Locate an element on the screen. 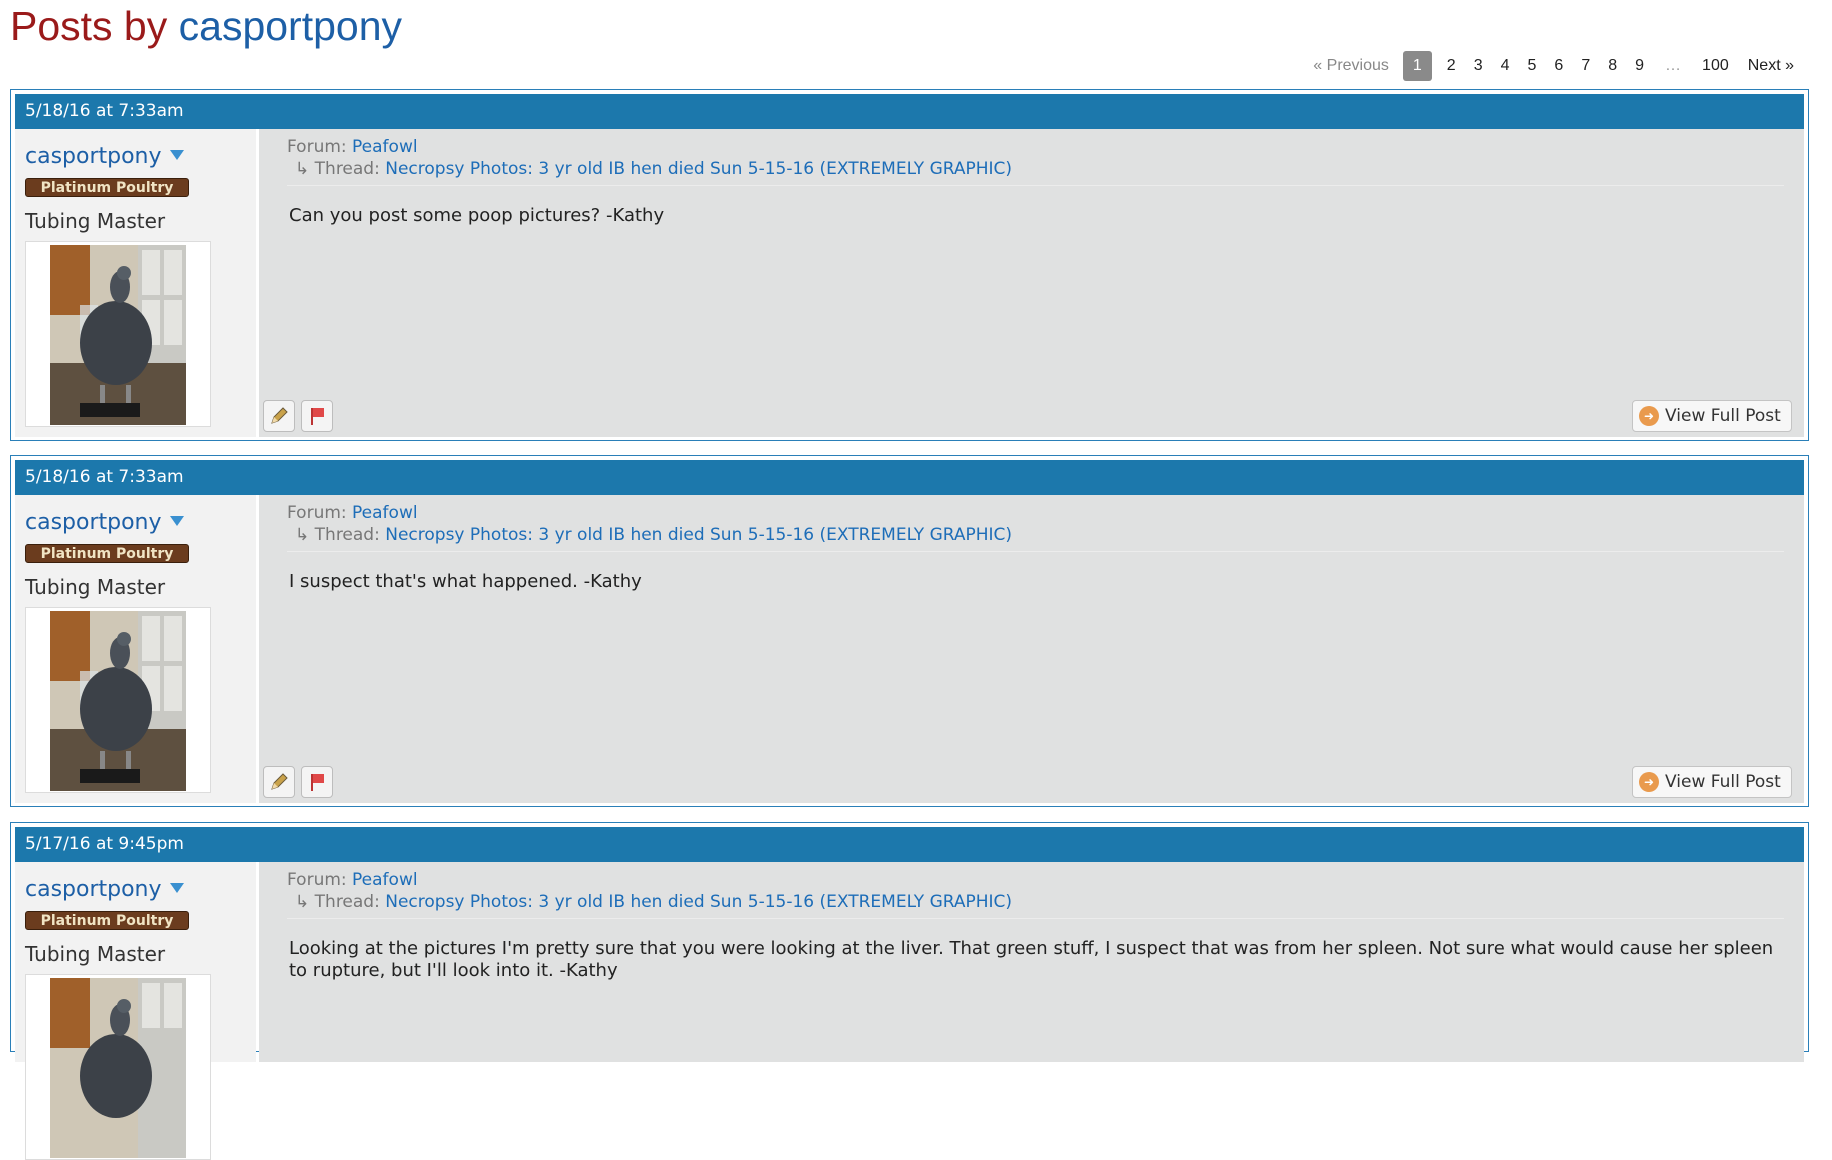  pagination-page-9: 9 is located at coordinates (1639, 66).